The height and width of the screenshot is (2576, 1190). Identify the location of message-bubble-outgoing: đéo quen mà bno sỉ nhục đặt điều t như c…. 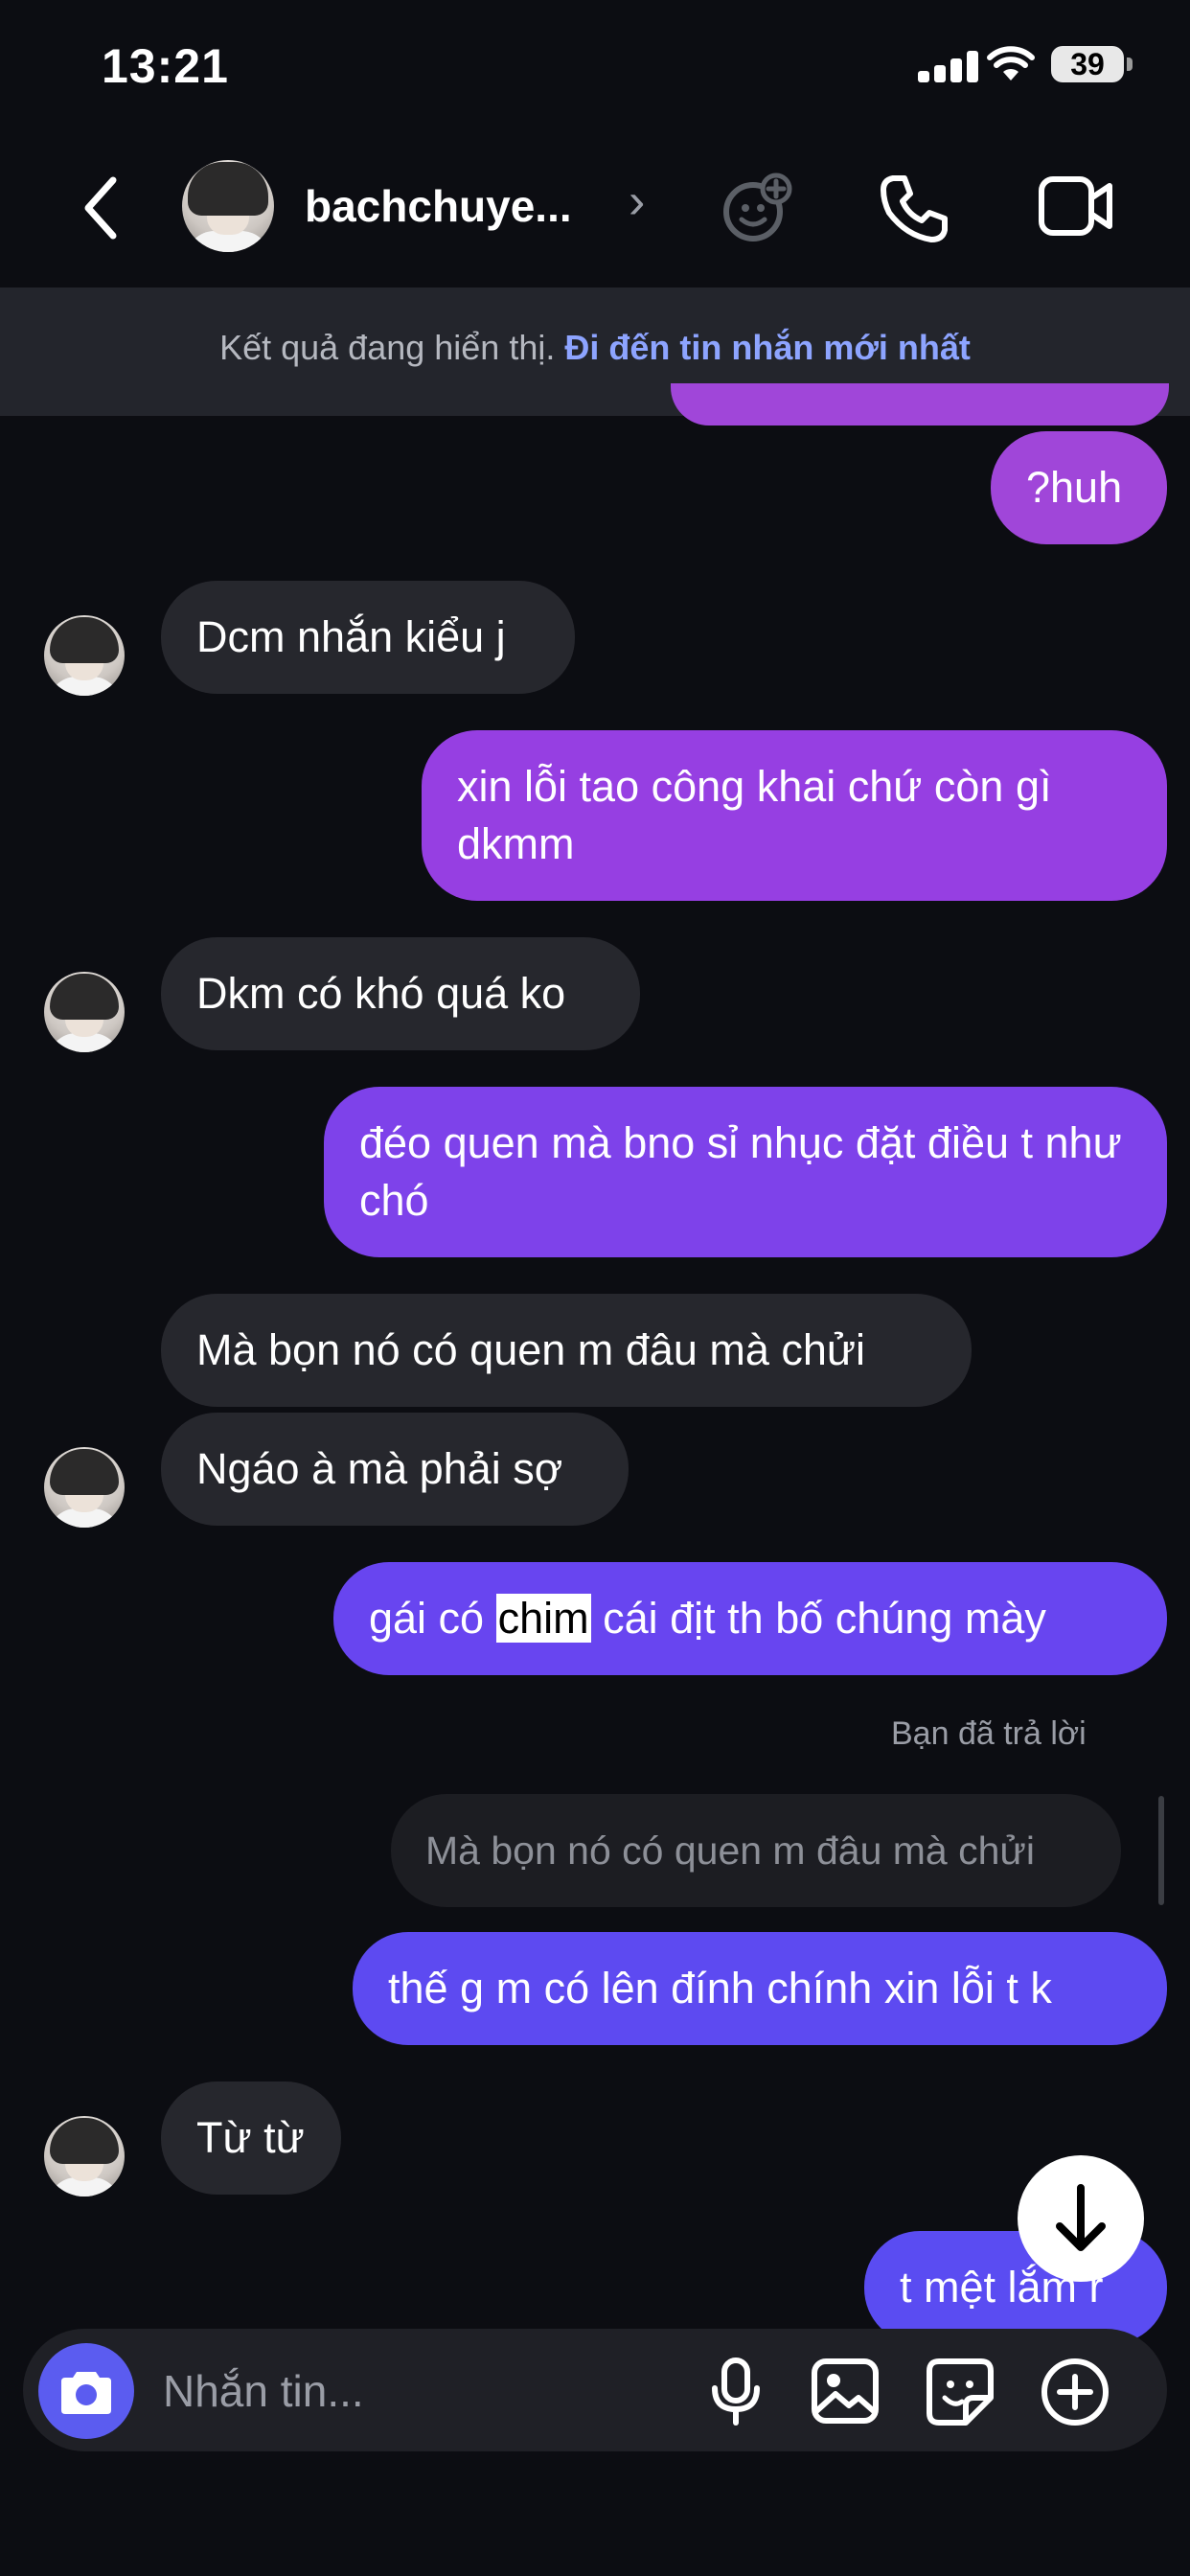
(746, 1172).